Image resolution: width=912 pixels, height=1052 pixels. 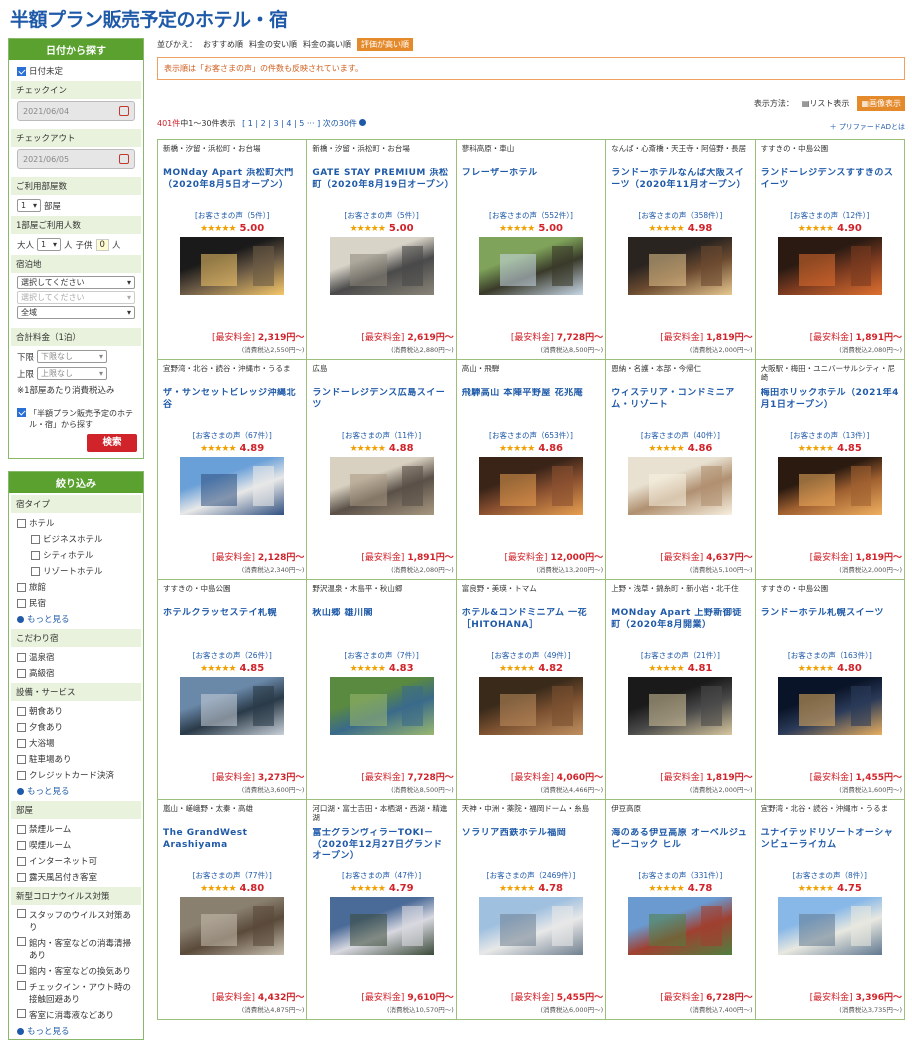 I want to click on hotel-name-link: ウィステリア・コンドミニアム・リゾート, so click(x=680, y=408).